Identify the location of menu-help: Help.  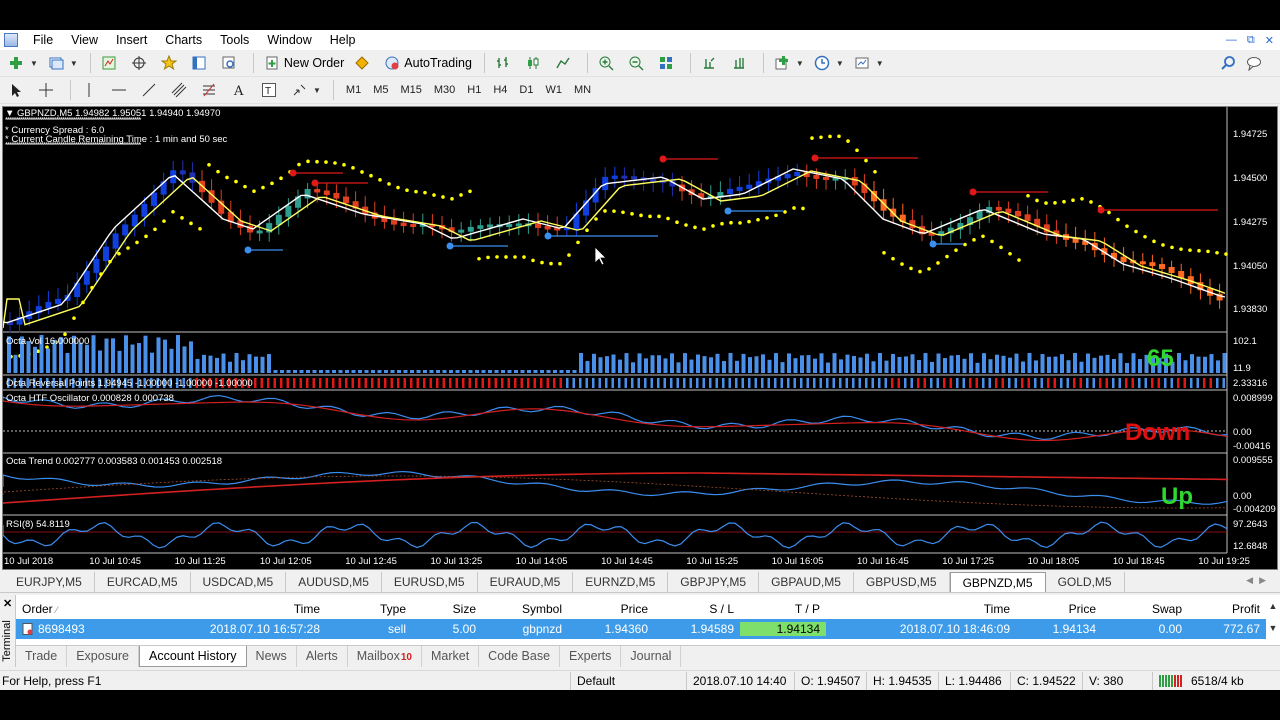
(343, 40).